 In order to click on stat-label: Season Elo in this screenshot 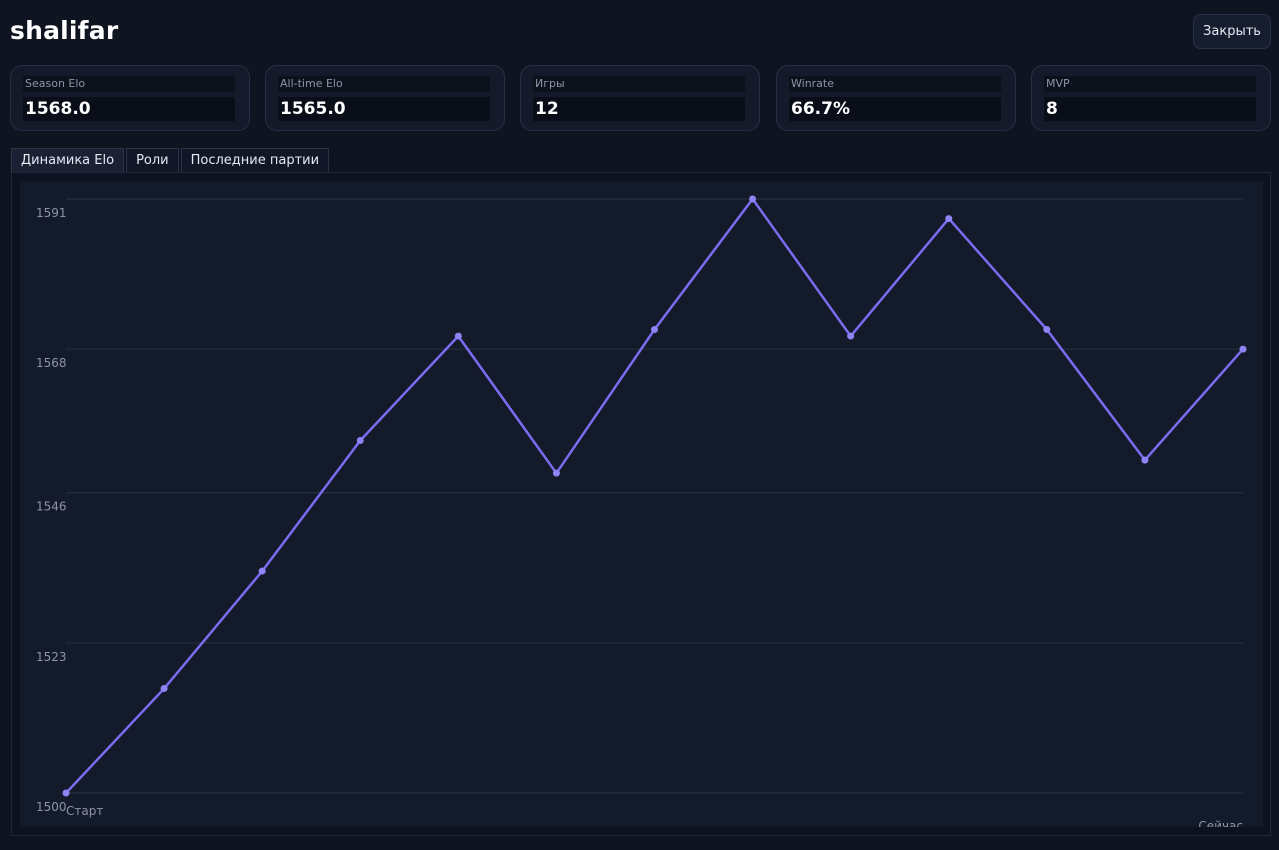, I will do `click(129, 84)`.